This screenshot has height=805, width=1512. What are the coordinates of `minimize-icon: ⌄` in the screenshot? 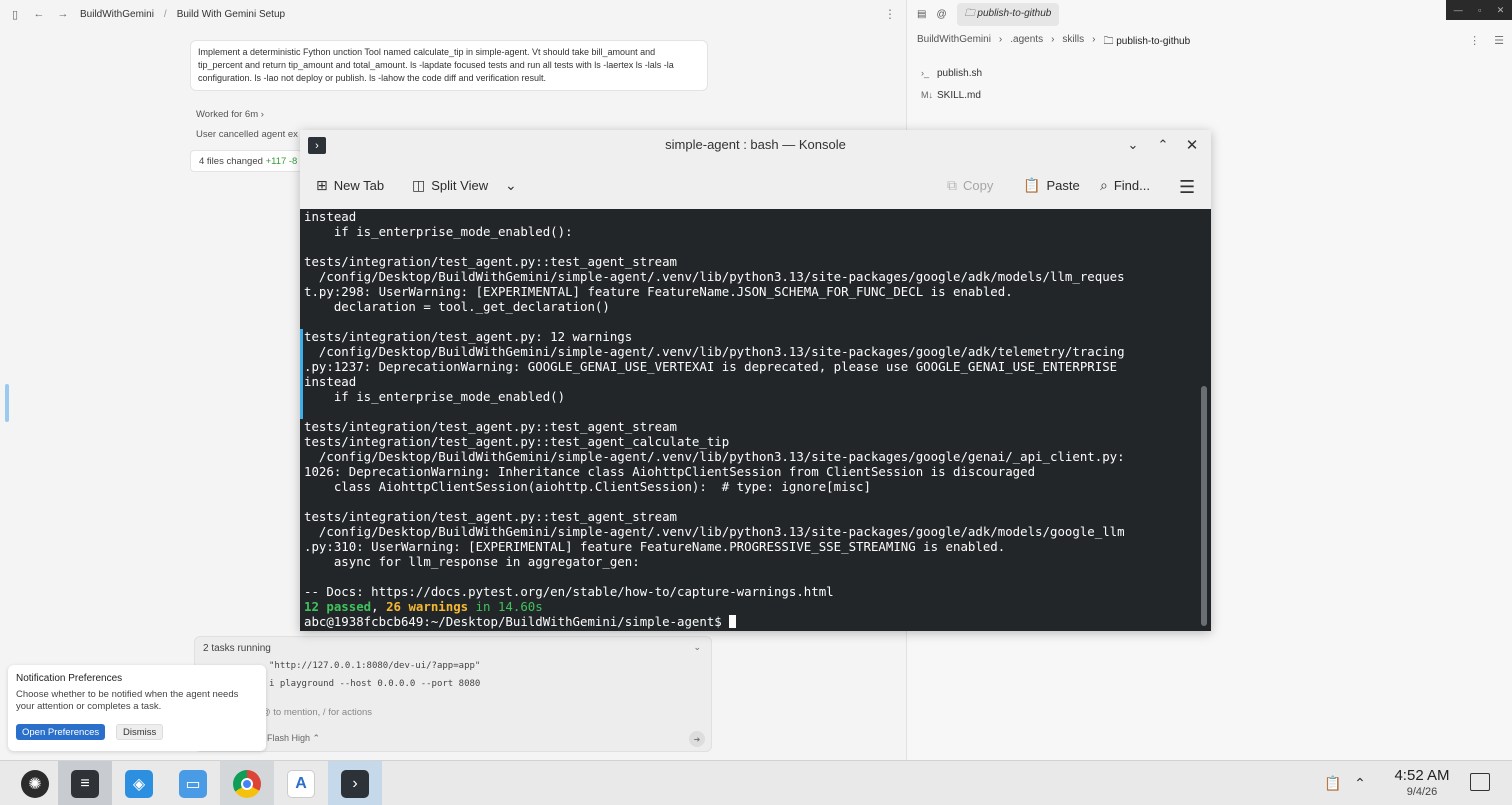 It's located at (1133, 145).